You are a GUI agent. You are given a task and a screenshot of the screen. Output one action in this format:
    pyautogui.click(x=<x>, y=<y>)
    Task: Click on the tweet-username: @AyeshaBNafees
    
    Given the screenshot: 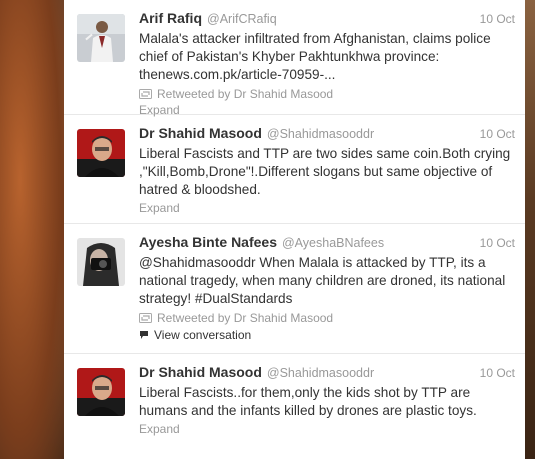 What is the action you would take?
    pyautogui.click(x=333, y=243)
    